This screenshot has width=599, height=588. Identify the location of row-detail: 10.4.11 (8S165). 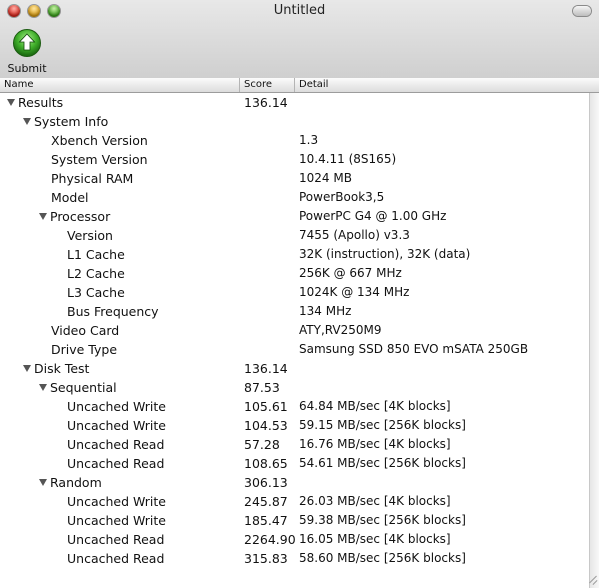
(348, 159).